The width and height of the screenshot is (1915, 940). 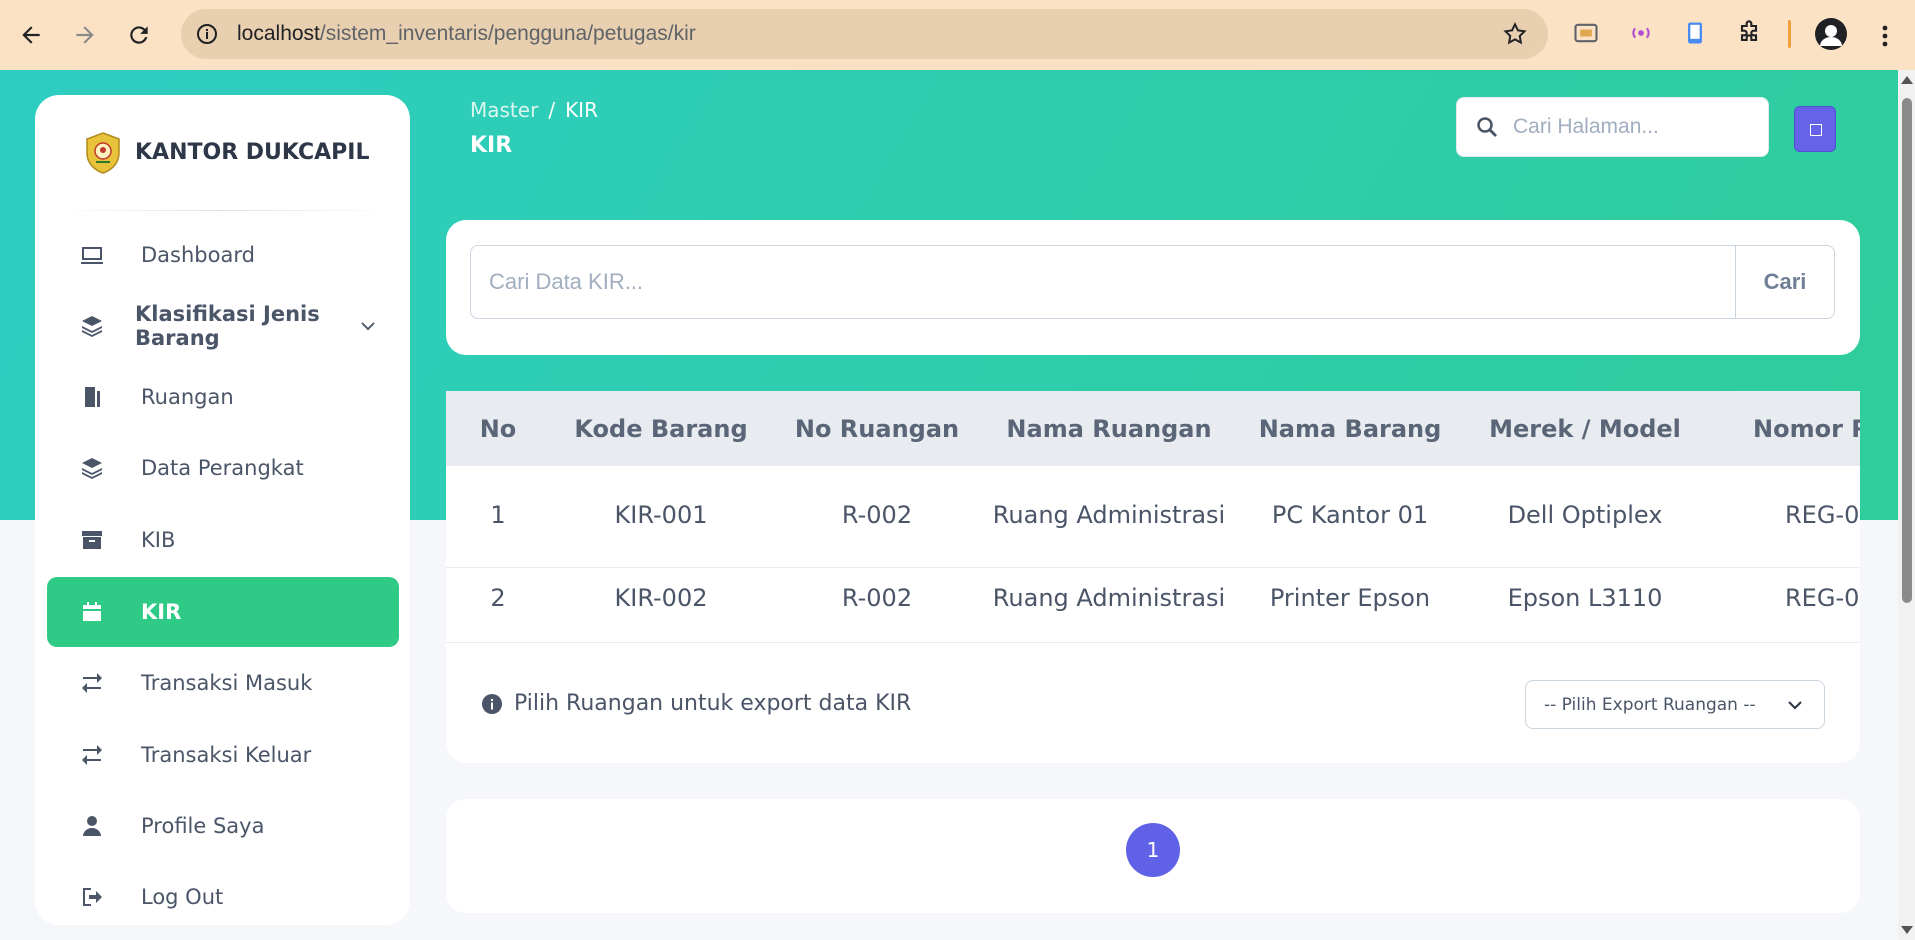 I want to click on column-header: Nama Ruangan, so click(x=1108, y=429).